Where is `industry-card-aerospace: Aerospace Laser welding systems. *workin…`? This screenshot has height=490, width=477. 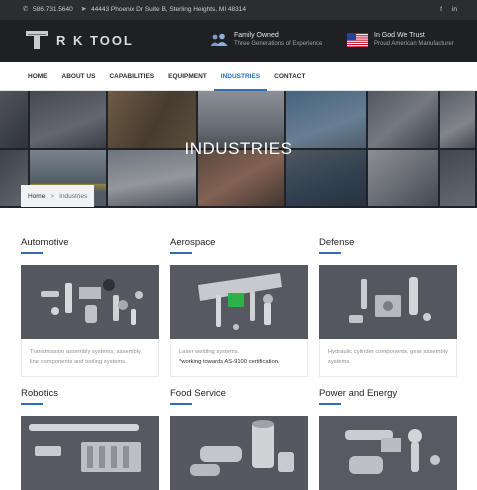
industry-card-aerospace: Aerospace Laser welding systems. *workin… is located at coordinates (239, 307).